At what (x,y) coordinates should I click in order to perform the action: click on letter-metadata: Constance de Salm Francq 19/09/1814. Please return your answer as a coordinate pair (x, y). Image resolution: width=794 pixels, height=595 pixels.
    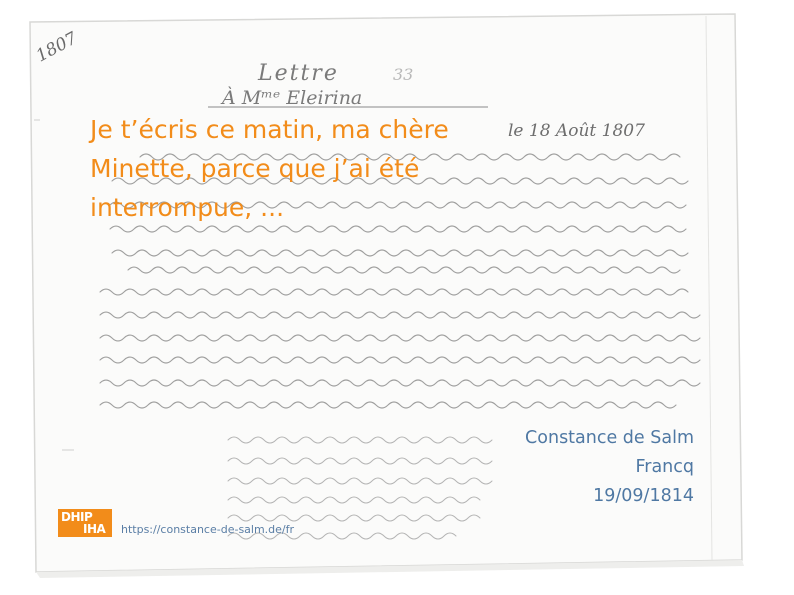
    Looking at the image, I should click on (564, 467).